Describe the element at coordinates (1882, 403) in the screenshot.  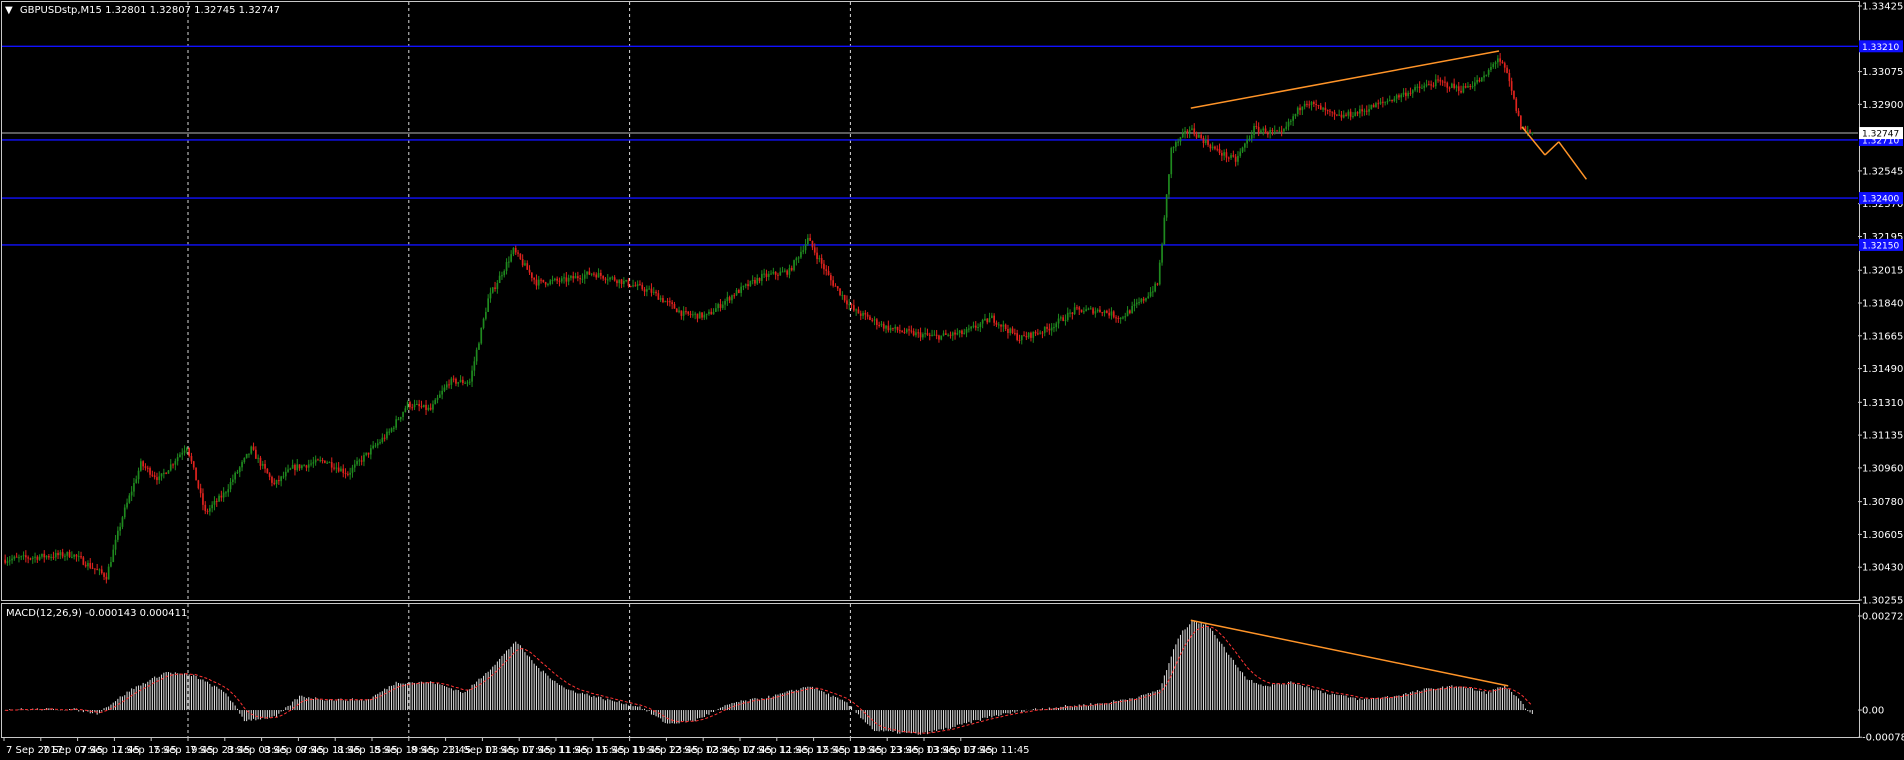
I see `price-tick-label: 1.31310` at that location.